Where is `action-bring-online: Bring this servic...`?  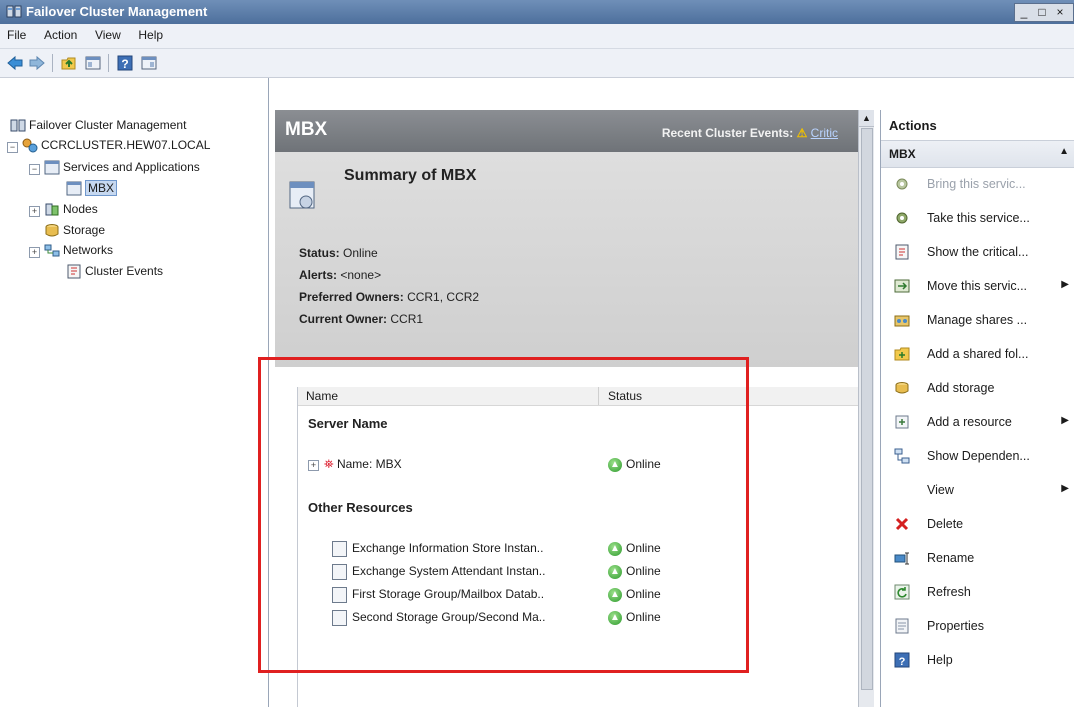
action-bring-online: Bring this servic... is located at coordinates (977, 185).